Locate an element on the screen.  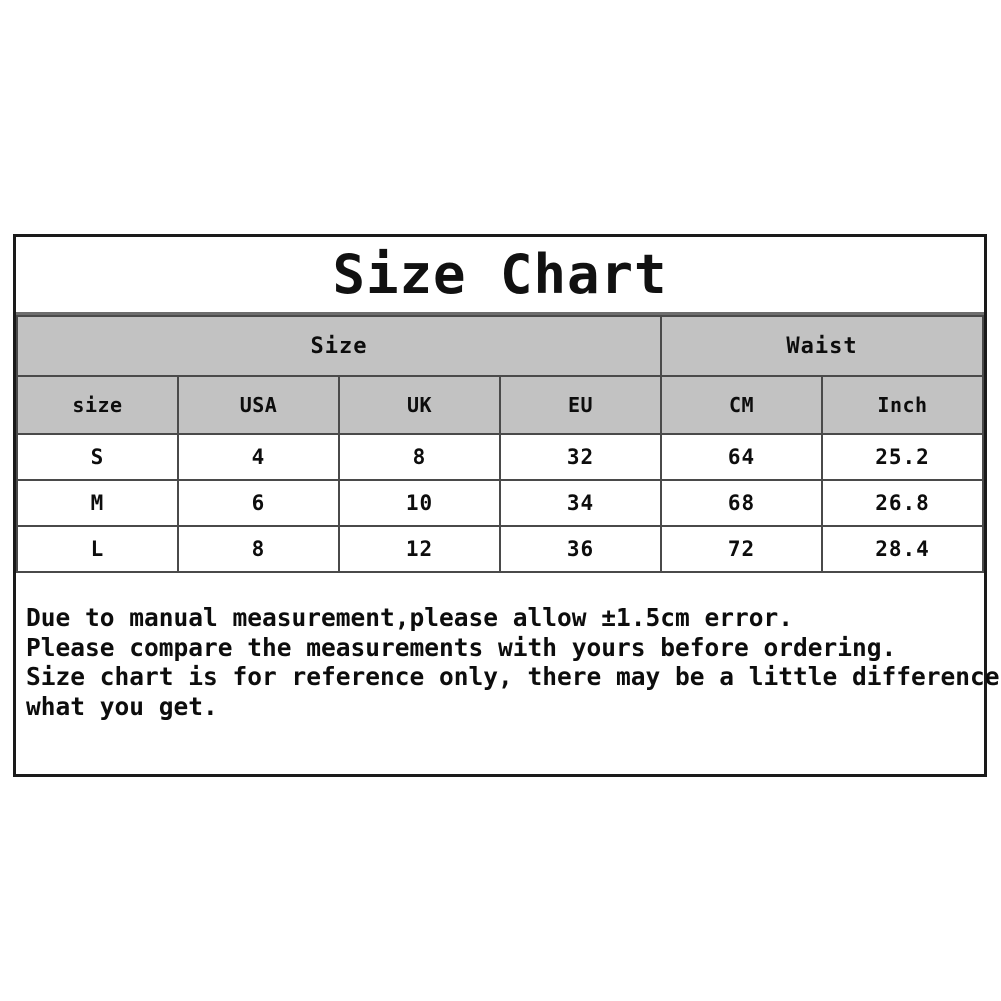
title-bar: Size Chart is located at coordinates (500, 276).